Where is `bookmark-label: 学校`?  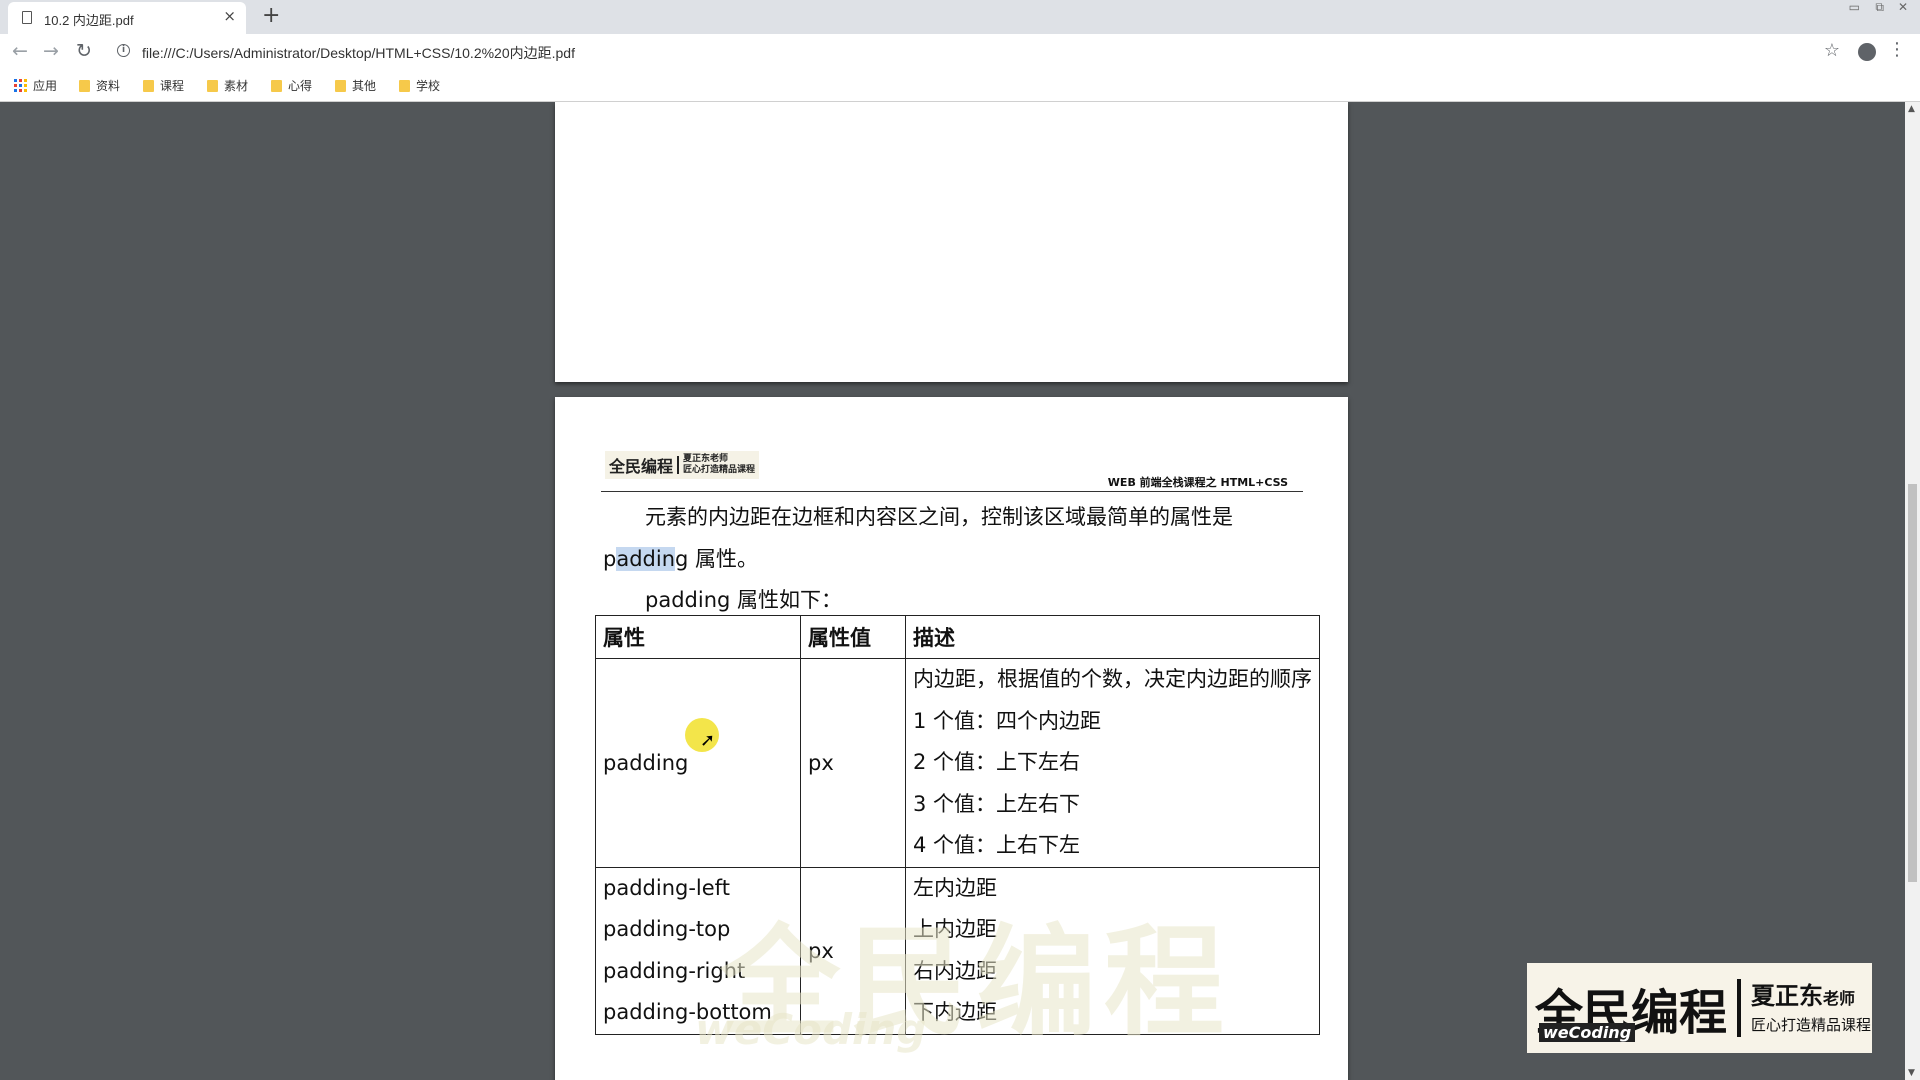 bookmark-label: 学校 is located at coordinates (428, 86).